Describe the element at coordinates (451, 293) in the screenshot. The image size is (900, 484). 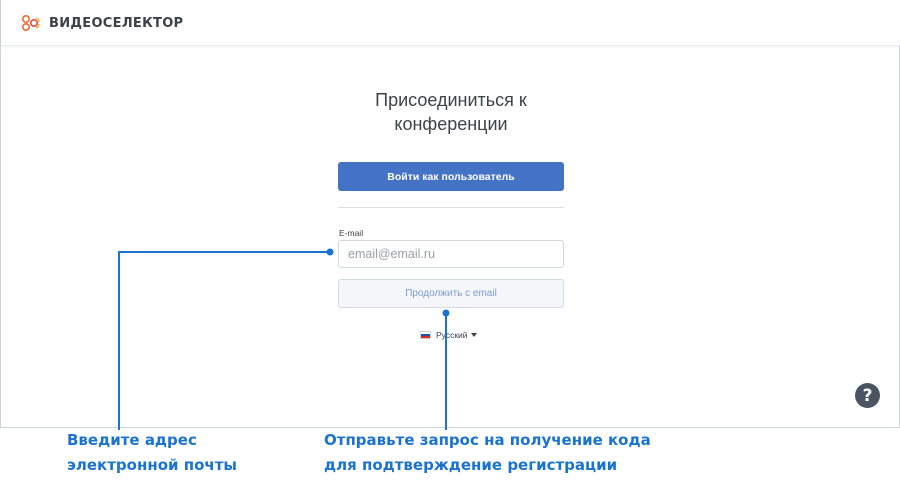
I see `continue-with-email-button: Продолжить с email` at that location.